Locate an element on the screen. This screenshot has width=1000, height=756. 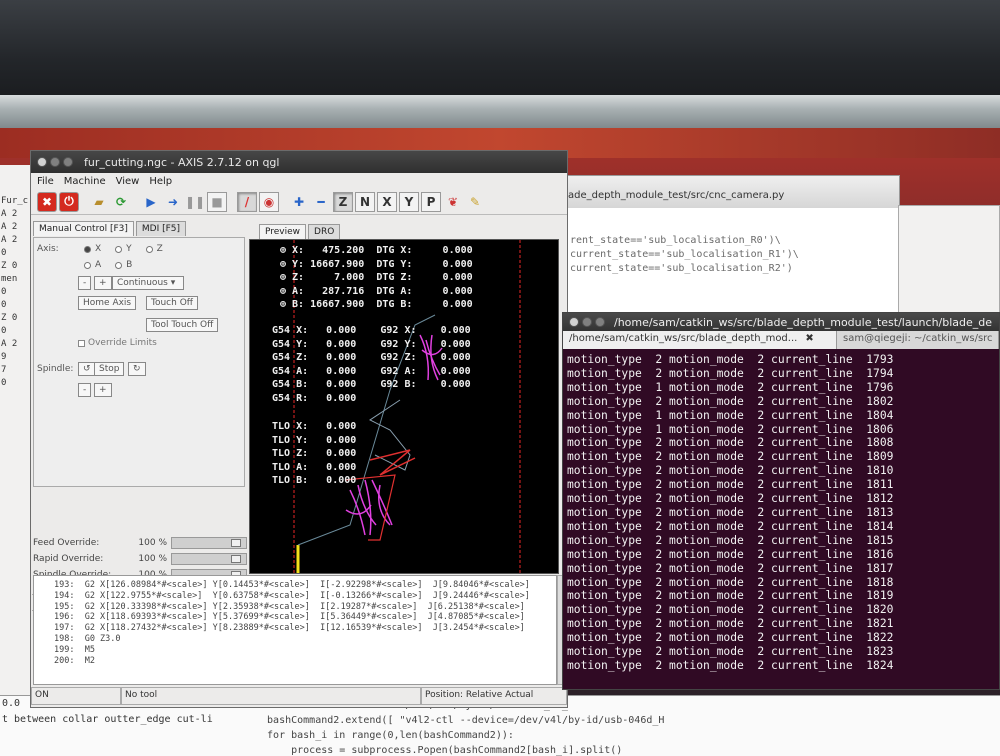
override-limits-checkbox: Override Limits is located at coordinates (117, 343).